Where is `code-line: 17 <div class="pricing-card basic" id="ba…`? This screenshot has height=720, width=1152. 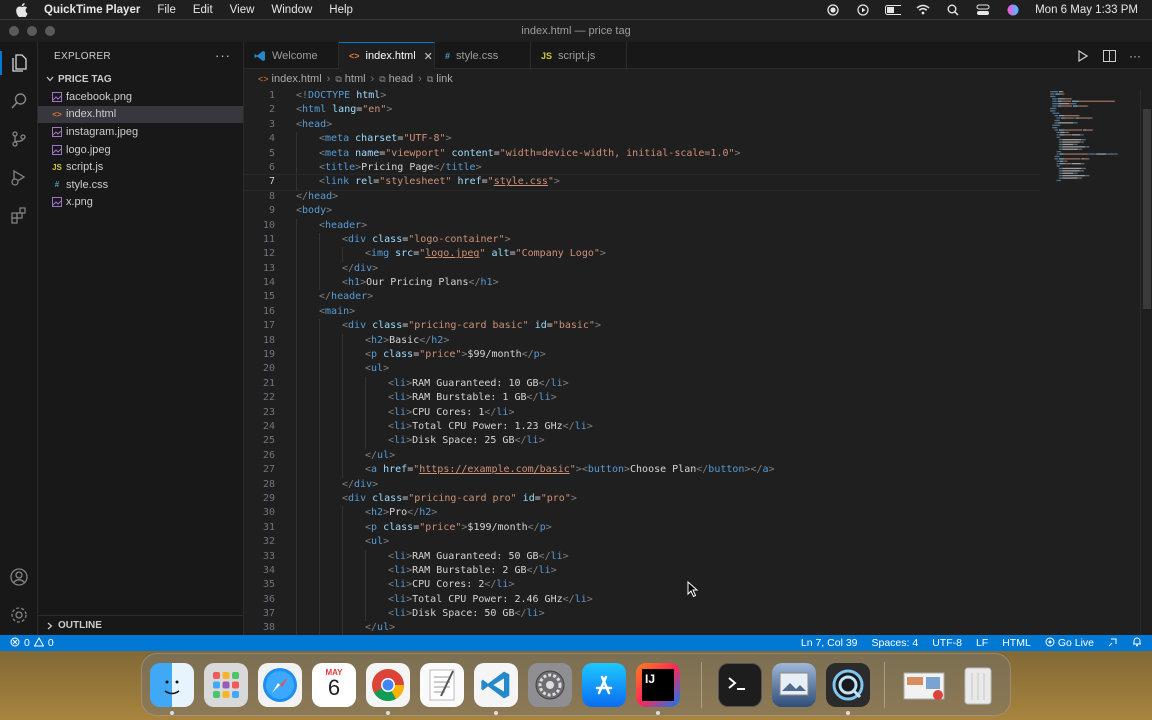
code-line: 17 <div class="pricing-card basic" id="ba… is located at coordinates (642, 326).